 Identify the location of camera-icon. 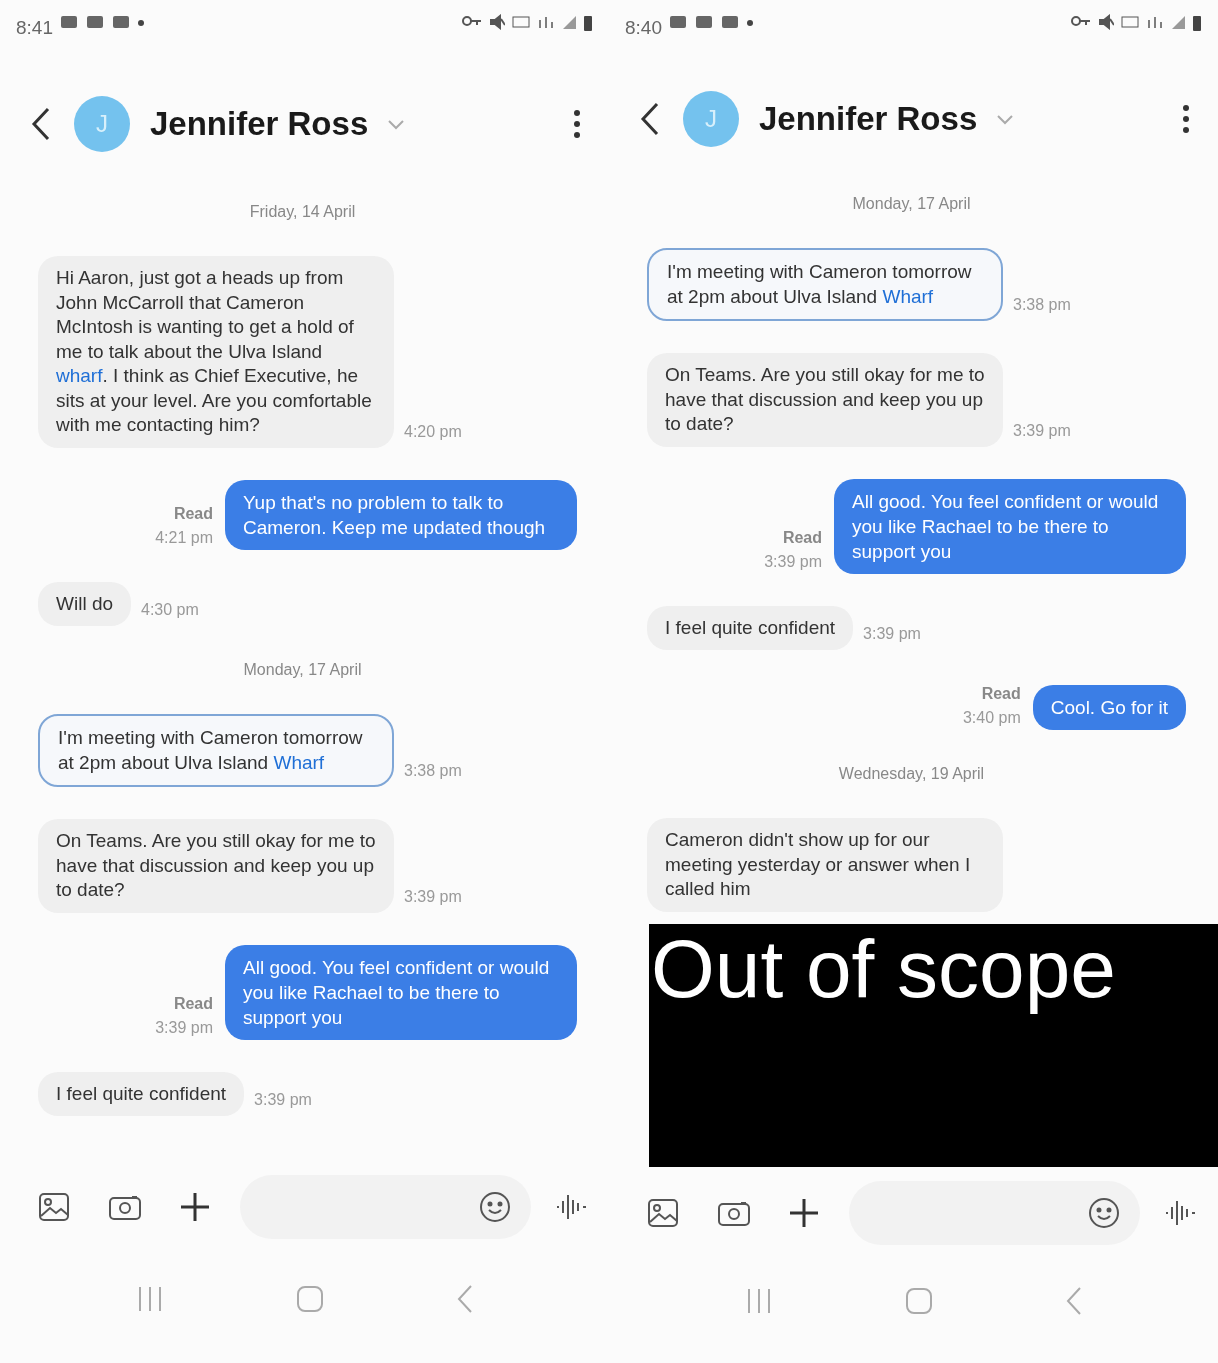
(125, 1207).